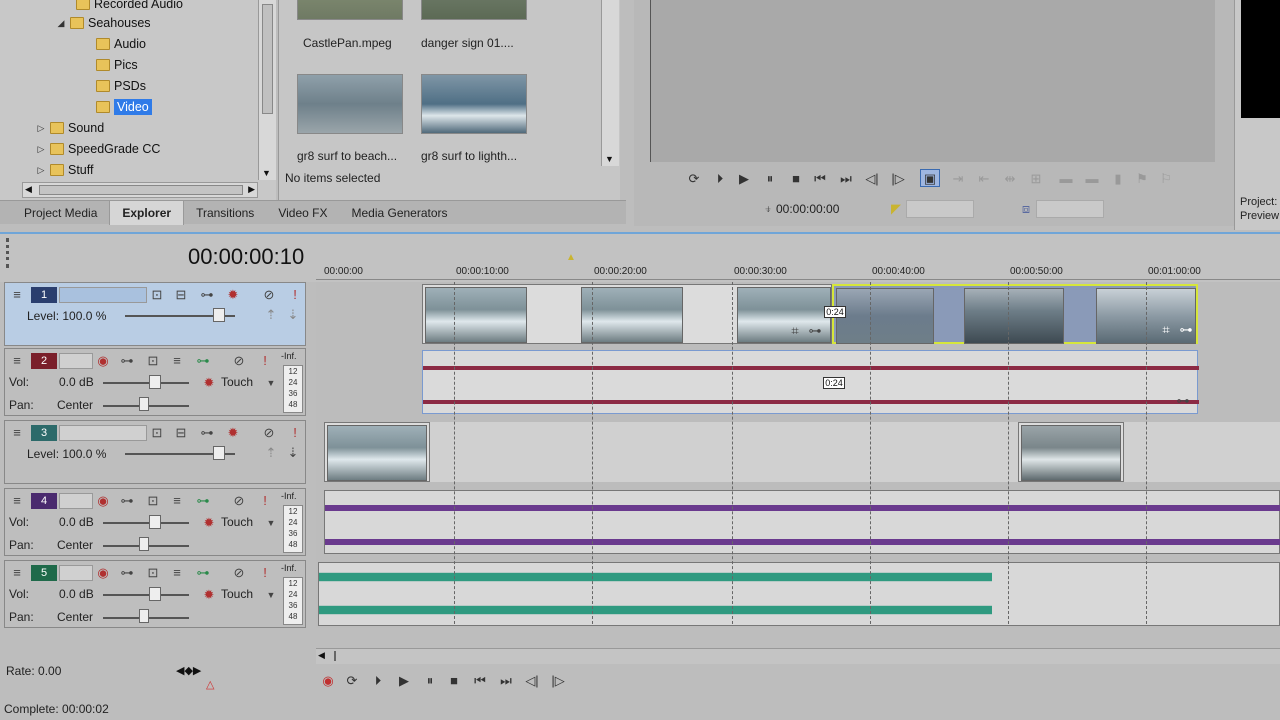 The image size is (1280, 720). I want to click on video-clip-track3-b, so click(1071, 452).